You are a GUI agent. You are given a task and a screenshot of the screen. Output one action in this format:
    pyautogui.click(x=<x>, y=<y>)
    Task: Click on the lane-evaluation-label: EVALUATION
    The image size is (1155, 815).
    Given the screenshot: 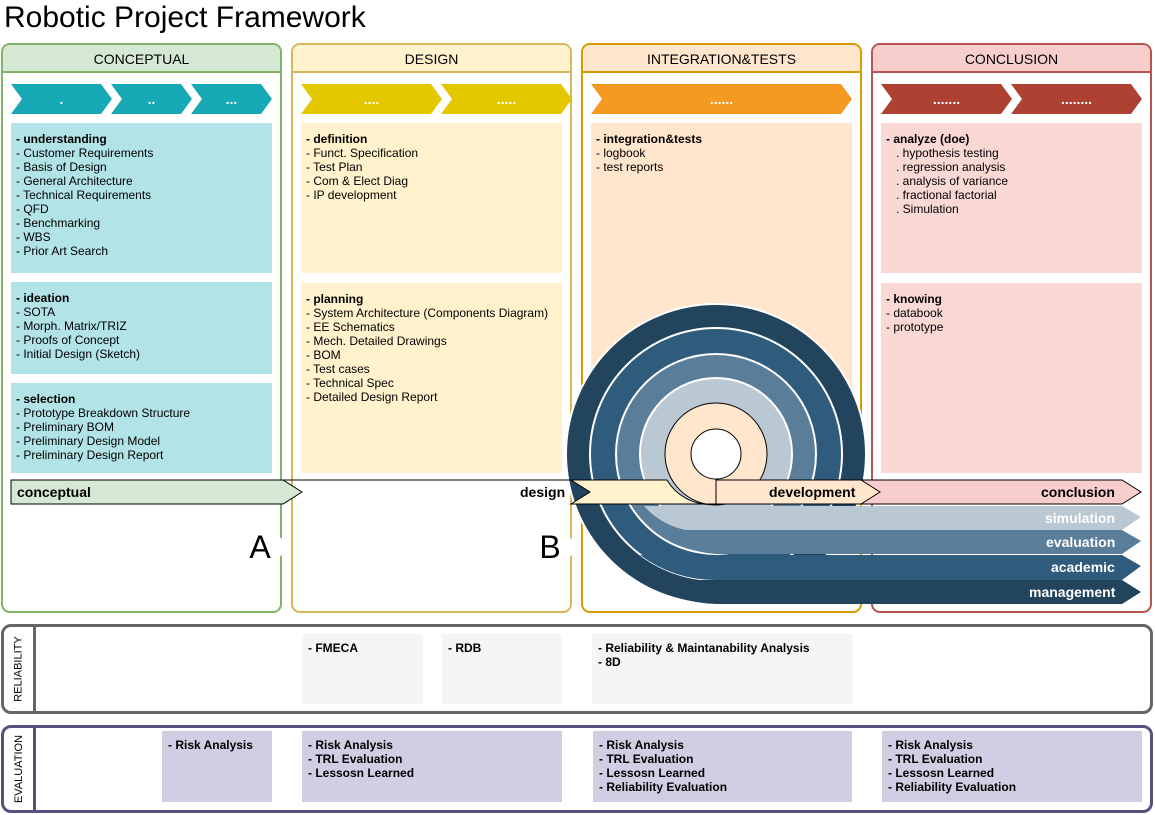 What is the action you would take?
    pyautogui.click(x=19, y=769)
    